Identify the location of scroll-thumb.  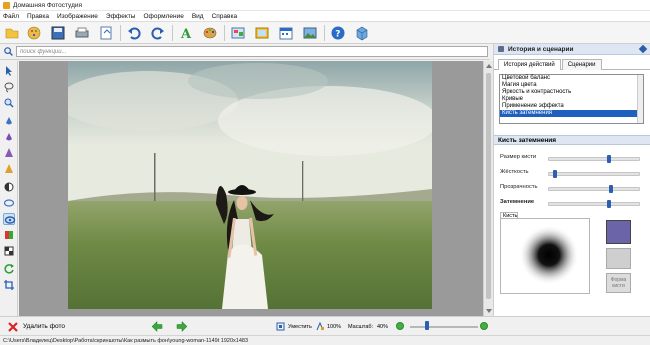
(488, 186).